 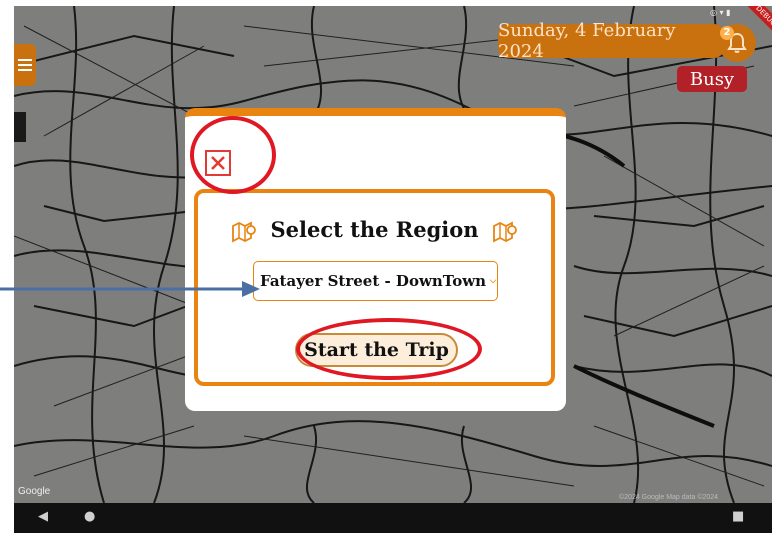 I want to click on home-icon: ●, so click(x=89, y=516).